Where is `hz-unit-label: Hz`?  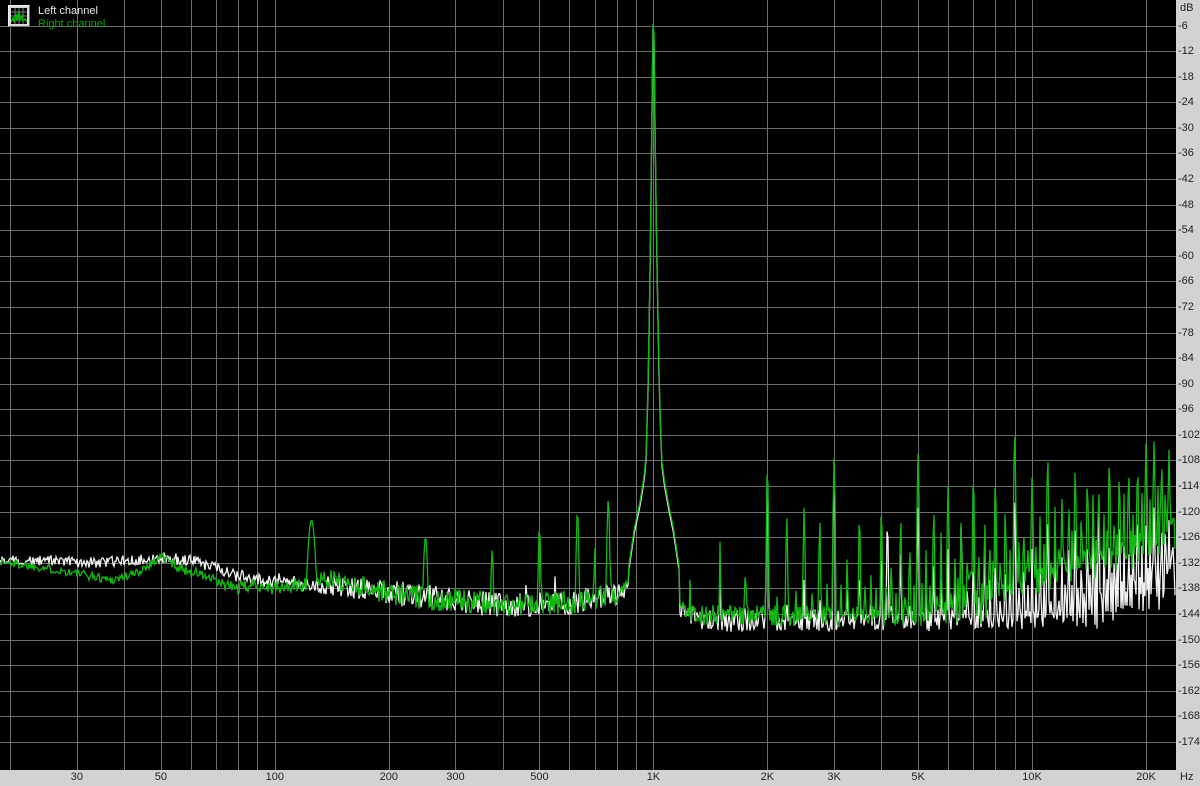
hz-unit-label: Hz is located at coordinates (1187, 777).